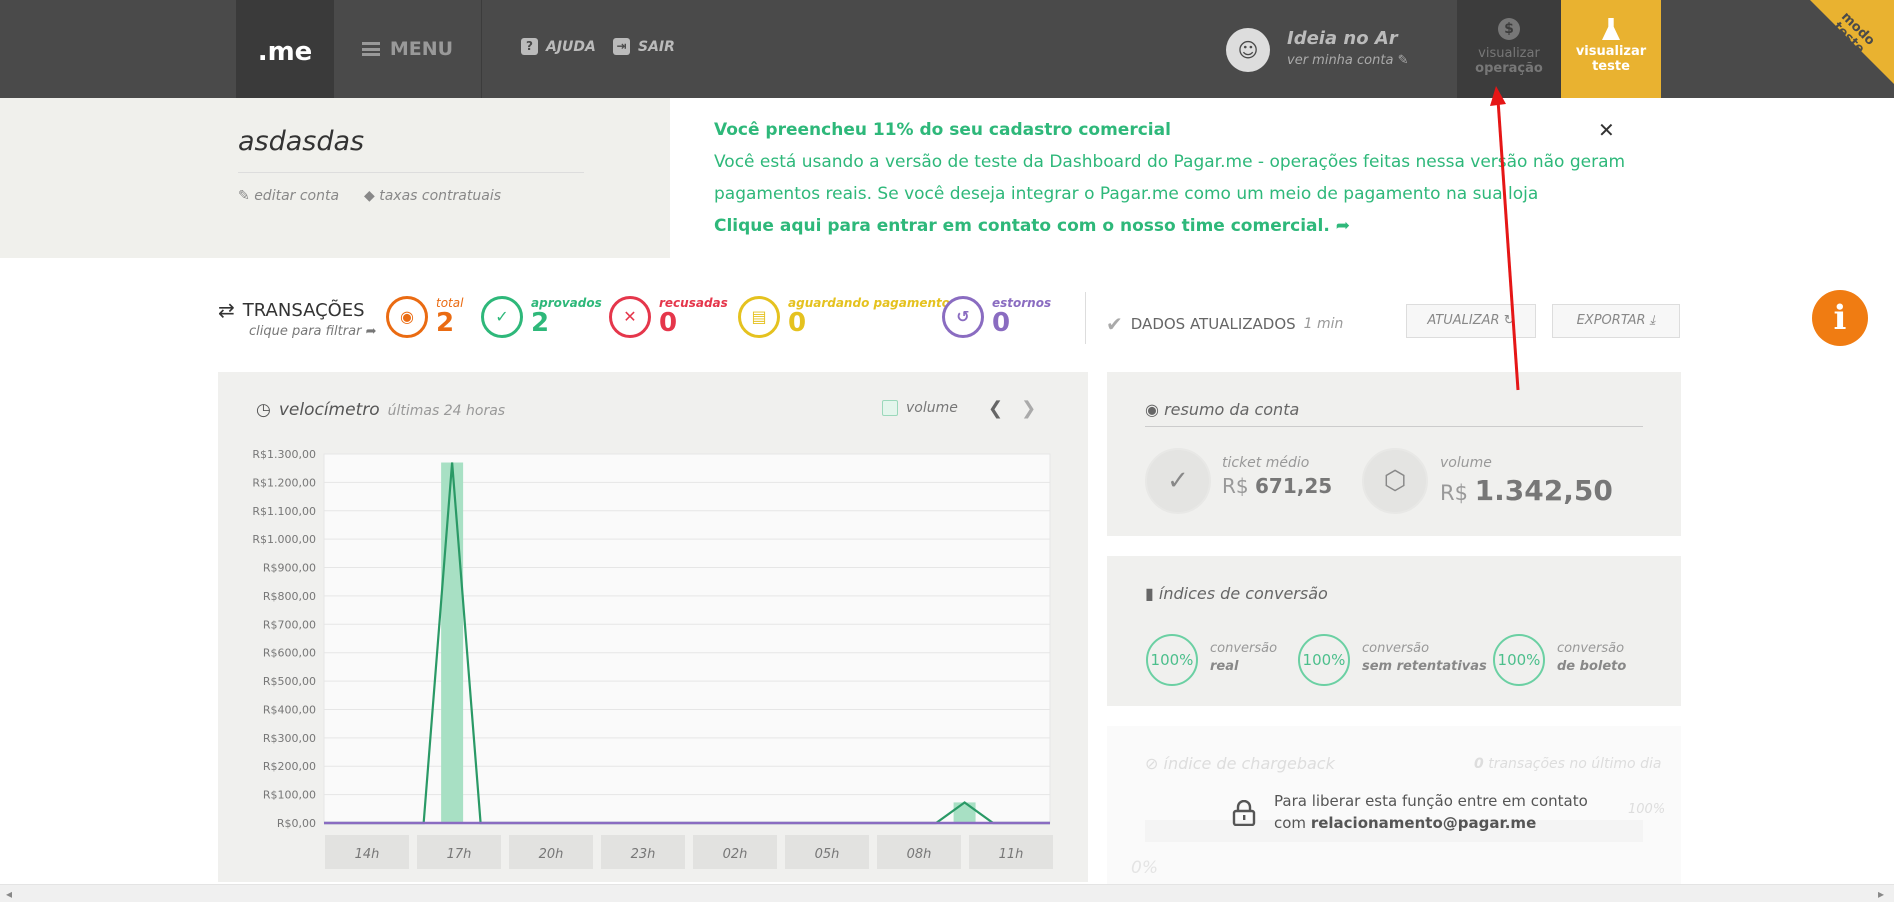 Image resolution: width=1894 pixels, height=903 pixels. I want to click on chart-x-tick-label: 14h, so click(367, 854).